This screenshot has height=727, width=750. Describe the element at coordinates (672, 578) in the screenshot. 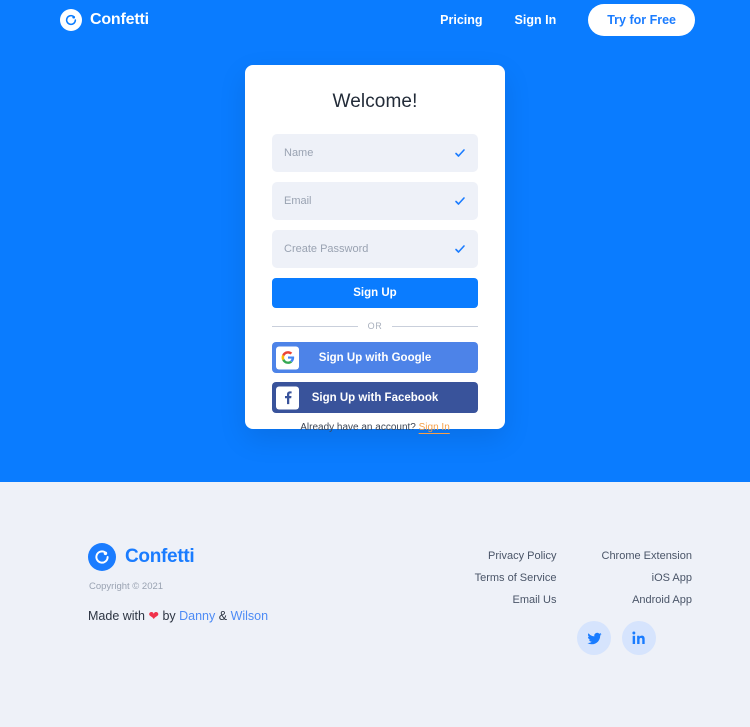

I see `footer-link-ios-app: iOS App` at that location.